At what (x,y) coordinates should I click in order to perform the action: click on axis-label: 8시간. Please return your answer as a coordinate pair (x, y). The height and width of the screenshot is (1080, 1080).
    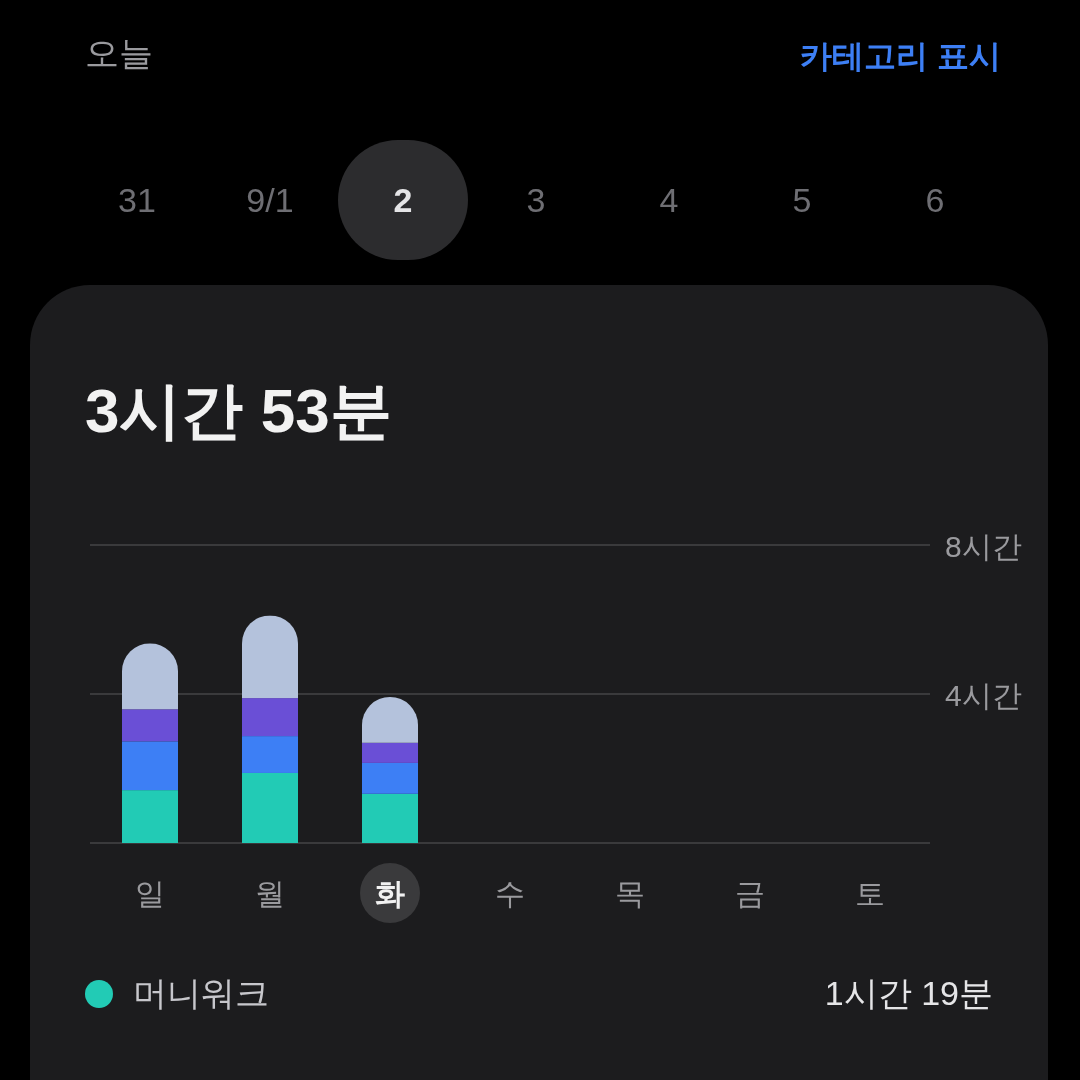
    Looking at the image, I should click on (983, 546).